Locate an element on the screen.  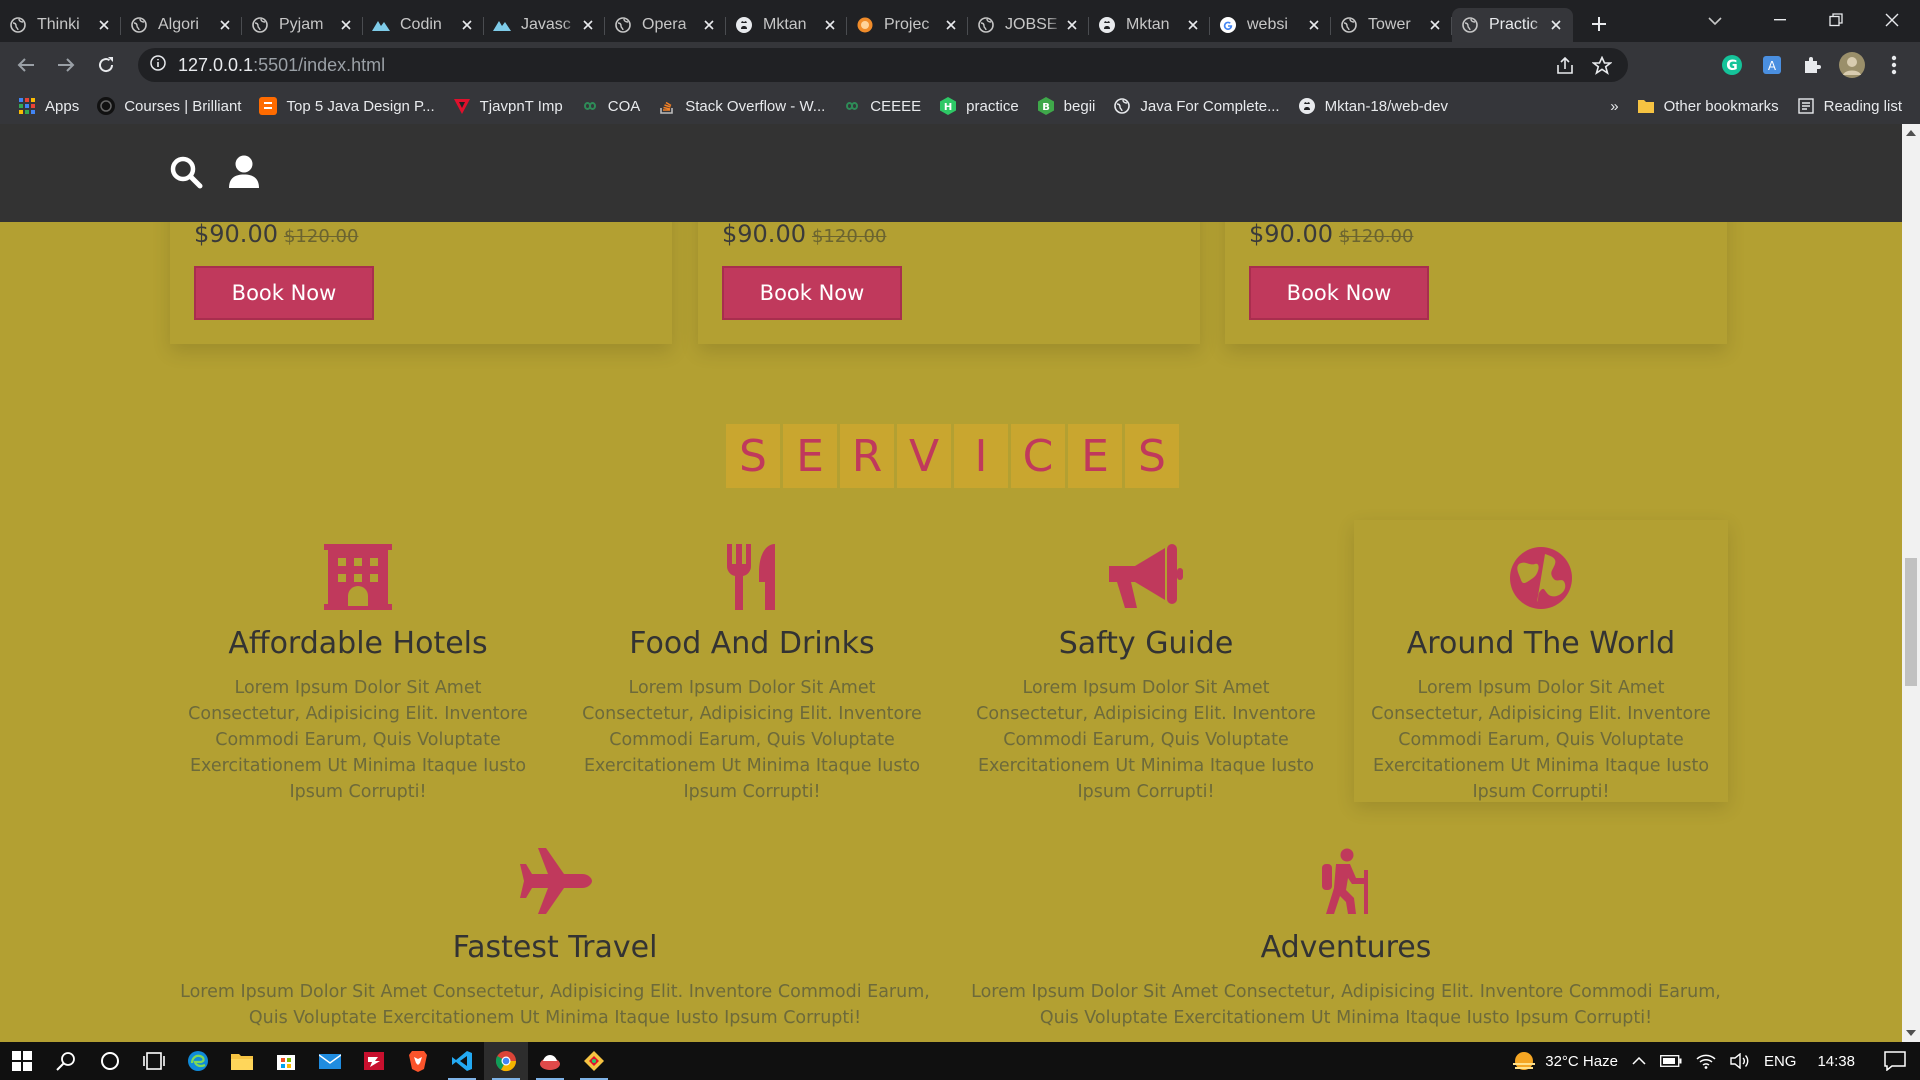
brave-icon is located at coordinates (418, 1061).